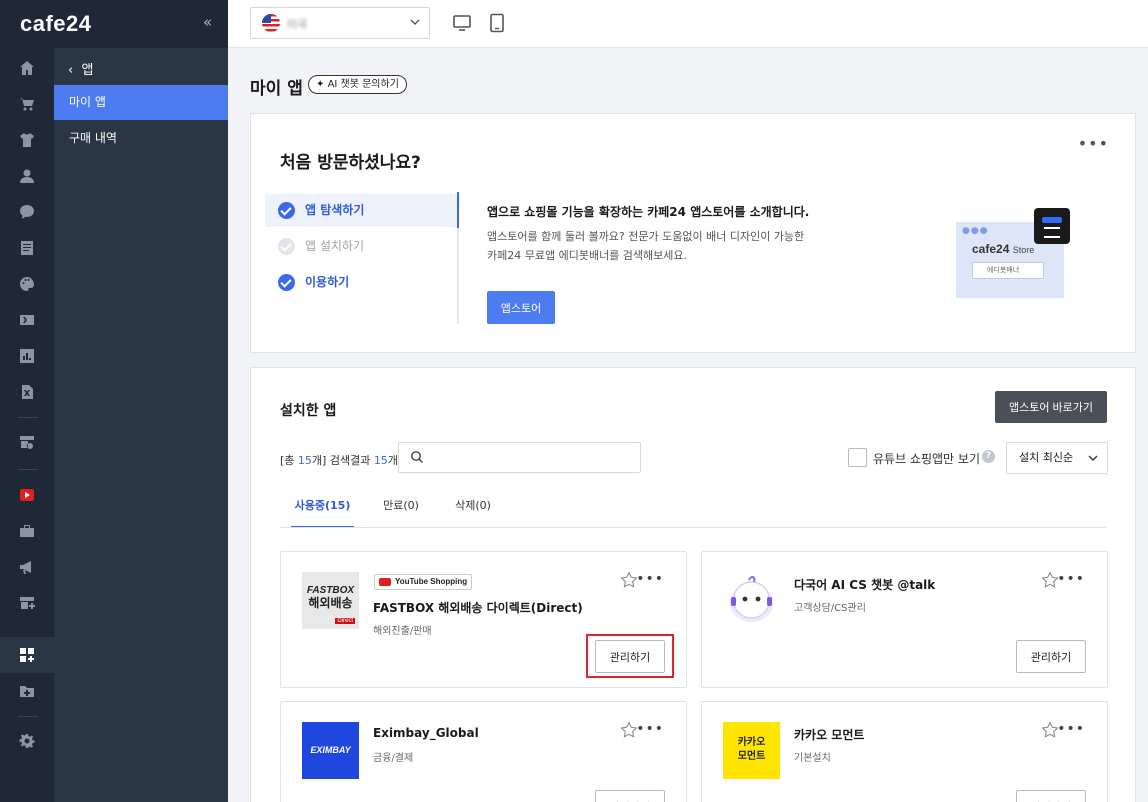 This screenshot has width=1148, height=802. Describe the element at coordinates (751, 750) in the screenshot. I see `kakao-moment-logo: 카카오 모먼트` at that location.